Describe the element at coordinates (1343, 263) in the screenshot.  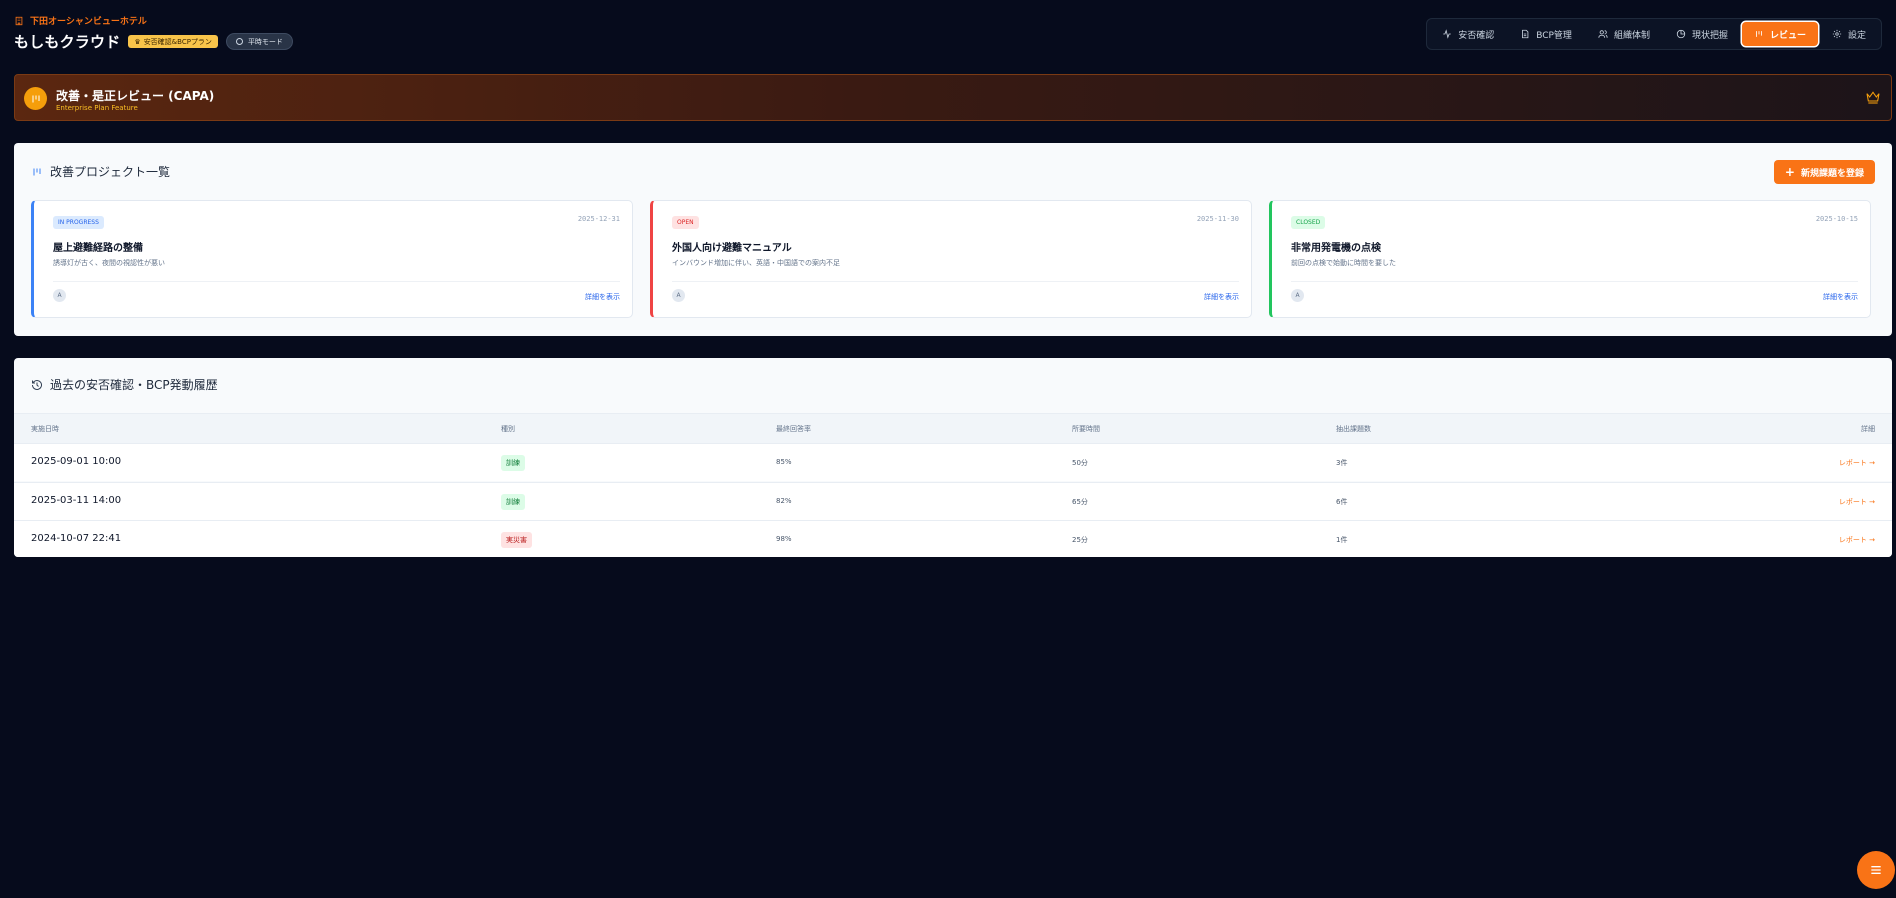
I see `card-description: 前回の点検で始動に時間を要した` at that location.